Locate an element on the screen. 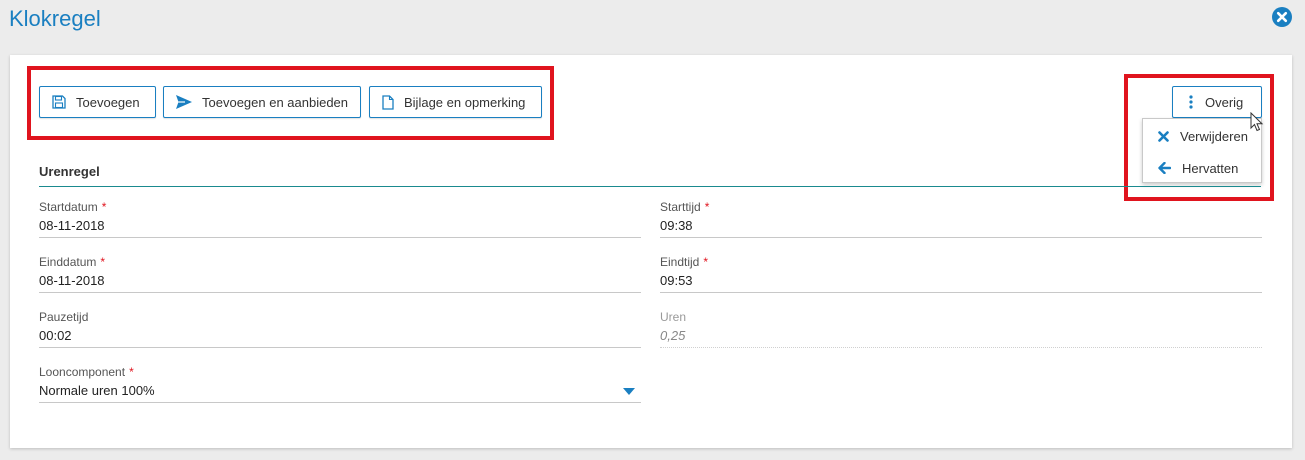 The height and width of the screenshot is (460, 1305). uren-value: 0,25 is located at coordinates (673, 335).